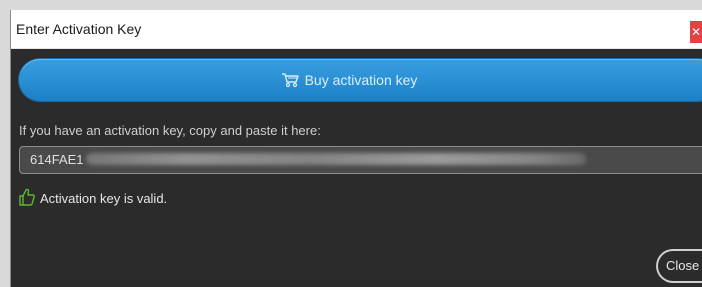 The image size is (702, 287). I want to click on shopping-cart-icon, so click(290, 80).